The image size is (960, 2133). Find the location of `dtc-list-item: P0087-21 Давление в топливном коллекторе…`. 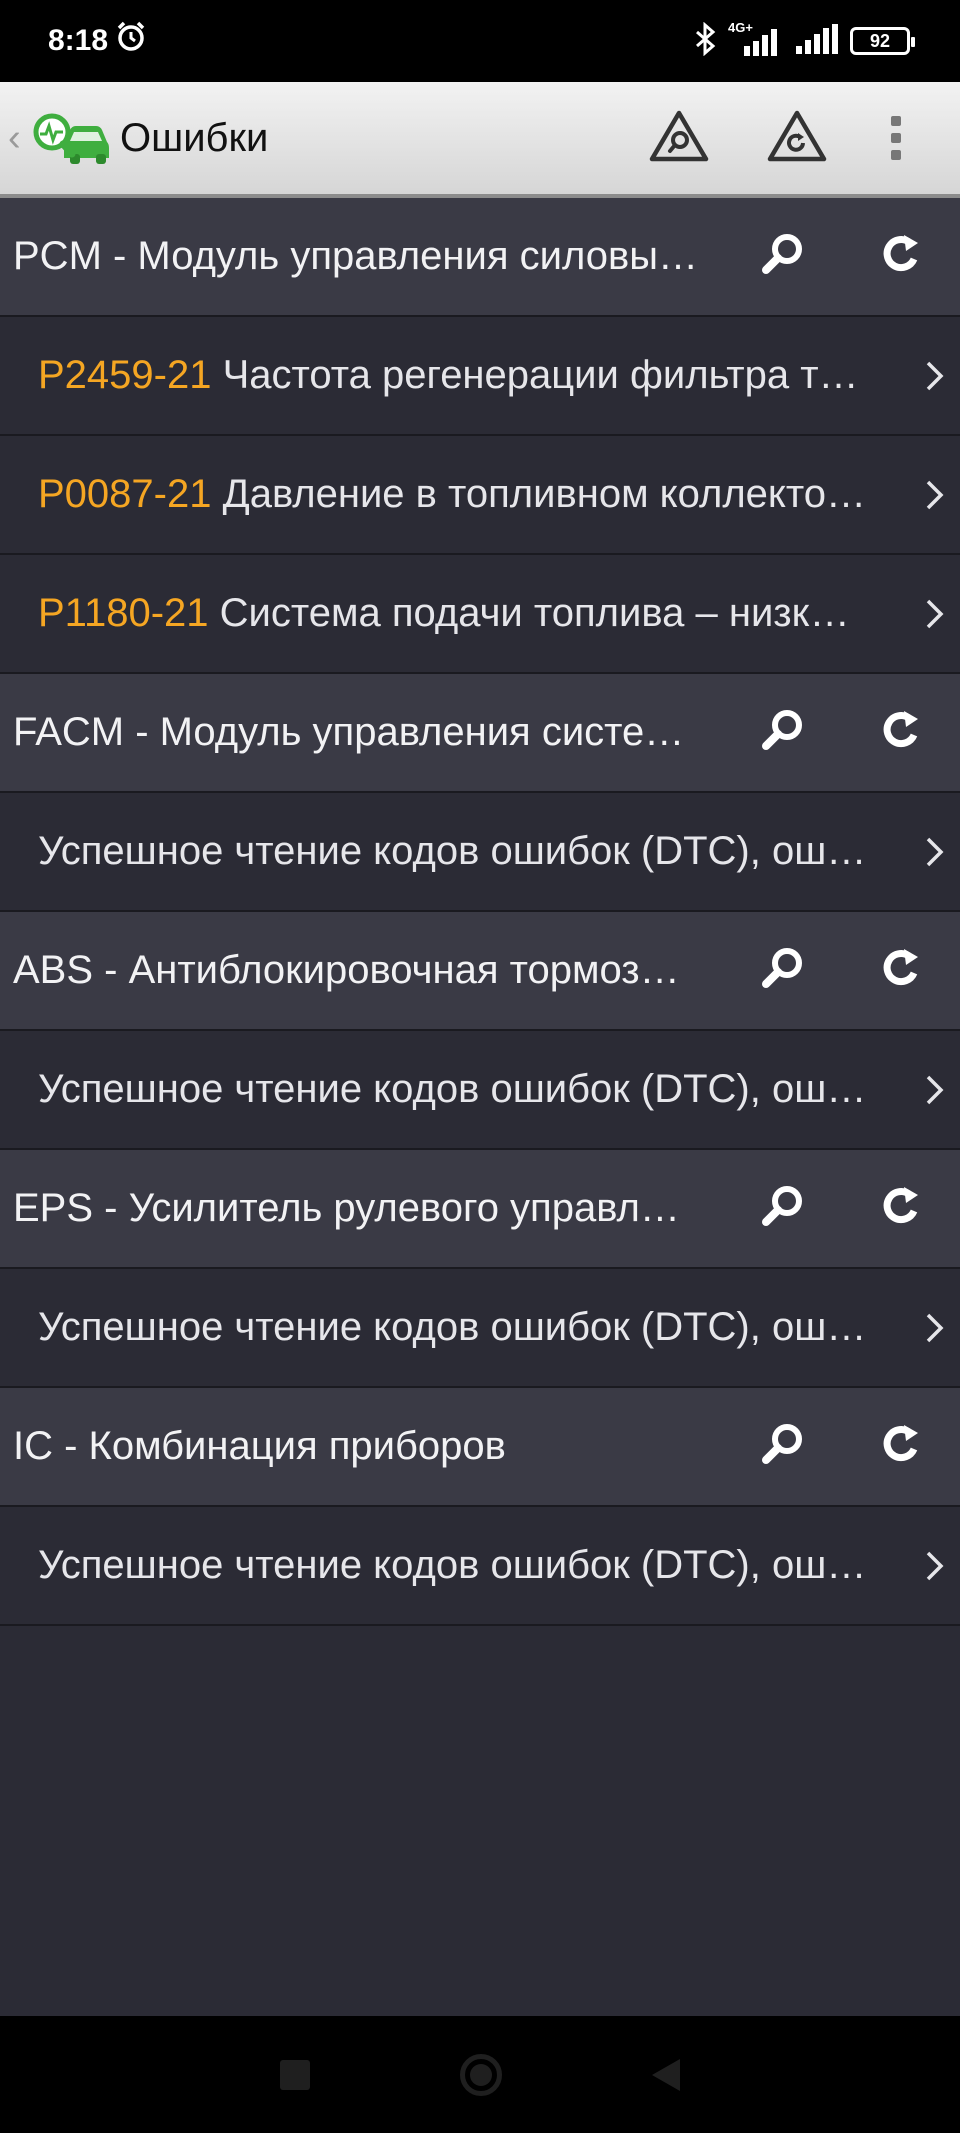

dtc-list-item: P0087-21 Давление в топливном коллекторе… is located at coordinates (480, 495).